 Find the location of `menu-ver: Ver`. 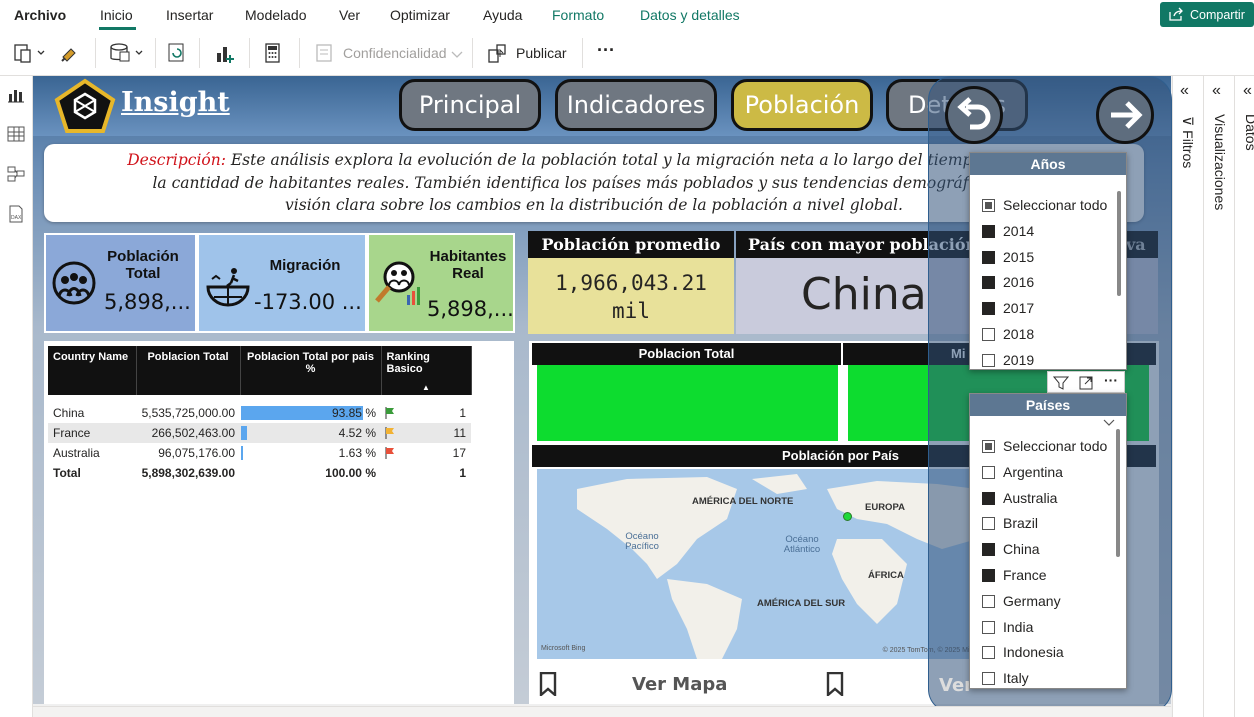

menu-ver: Ver is located at coordinates (349, 15).